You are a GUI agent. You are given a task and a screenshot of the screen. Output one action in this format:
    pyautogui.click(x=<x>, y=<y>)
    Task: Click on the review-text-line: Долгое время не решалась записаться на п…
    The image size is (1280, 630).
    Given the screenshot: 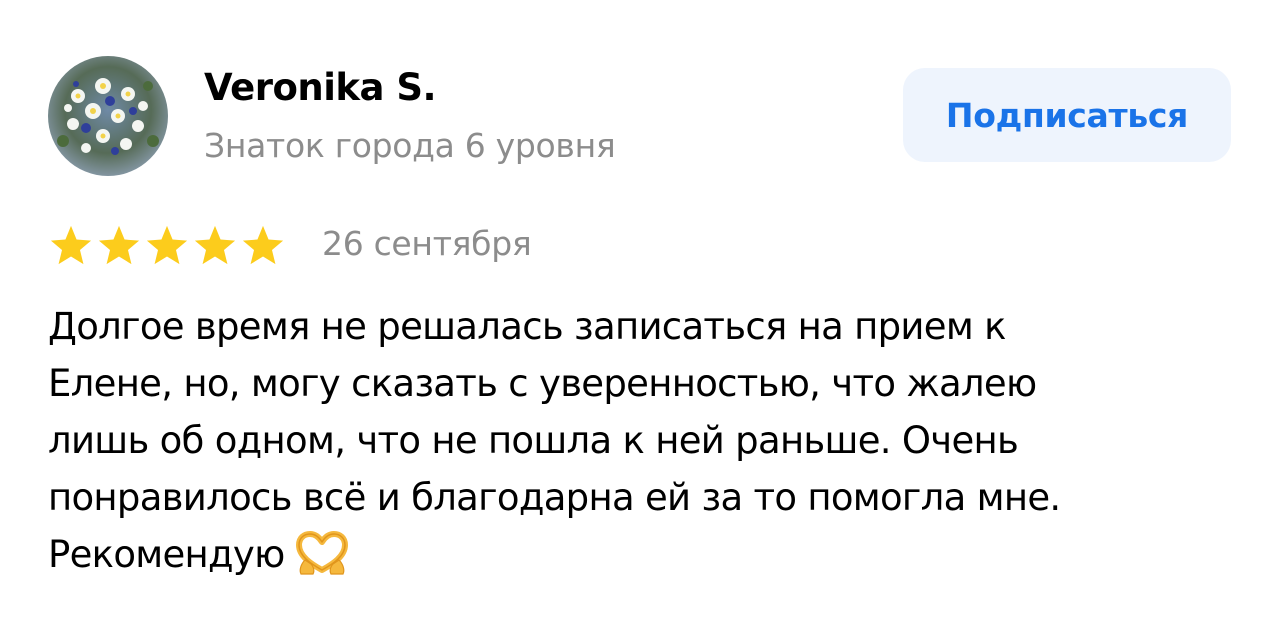 What is the action you would take?
    pyautogui.click(x=527, y=326)
    